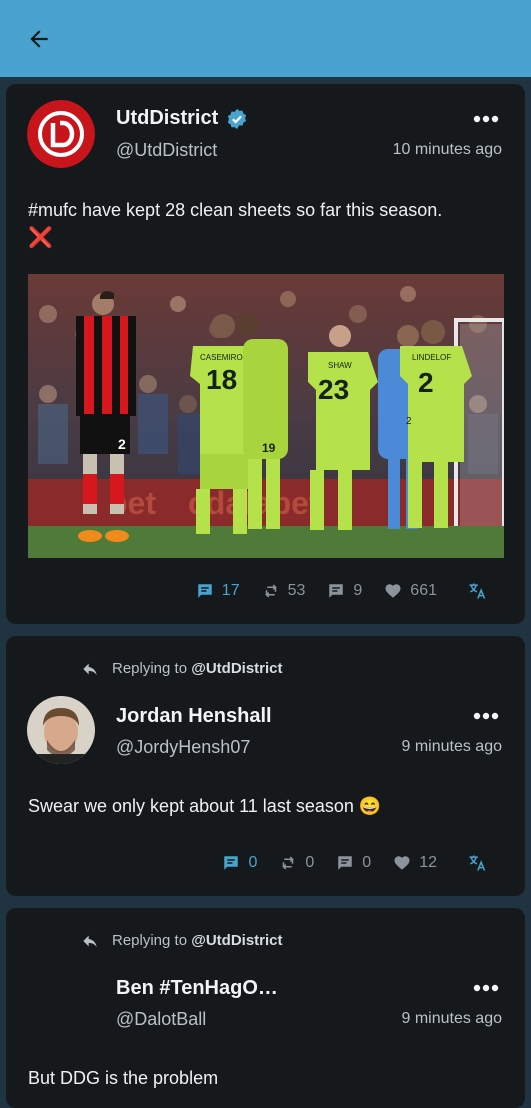 The image size is (531, 1108). I want to click on quote-button: 0, so click(239, 863).